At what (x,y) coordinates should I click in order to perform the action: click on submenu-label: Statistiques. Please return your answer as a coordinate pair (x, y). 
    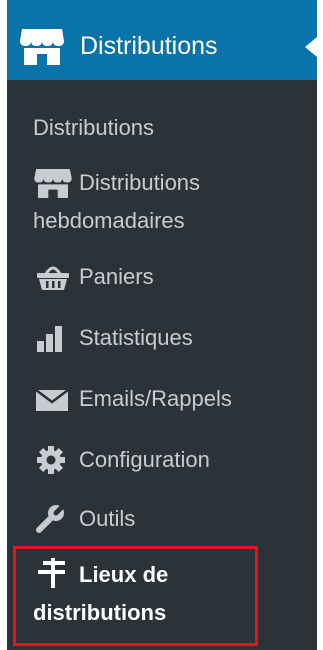
    Looking at the image, I should click on (136, 337).